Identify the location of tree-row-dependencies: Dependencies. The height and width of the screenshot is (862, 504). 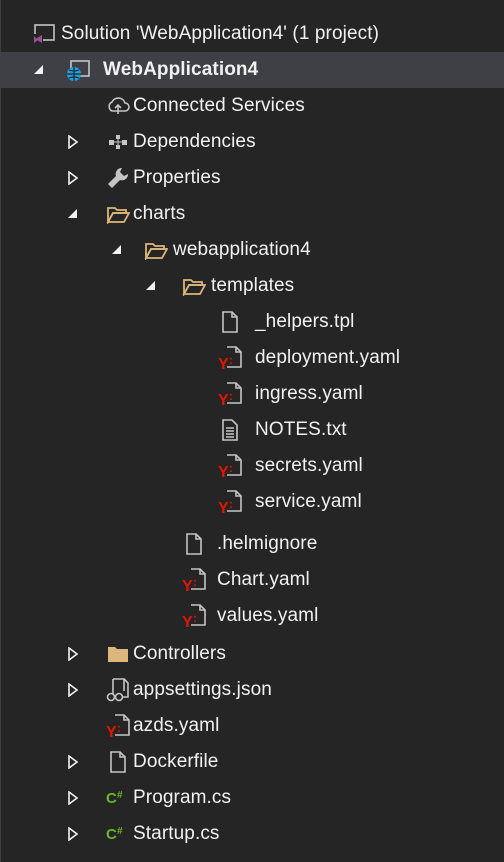
(252, 142).